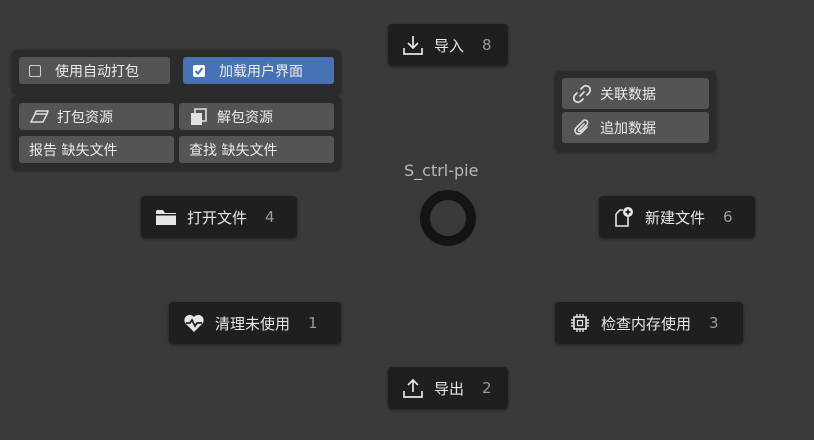 This screenshot has height=440, width=814. I want to click on open-file-label: 打开文件, so click(217, 217).